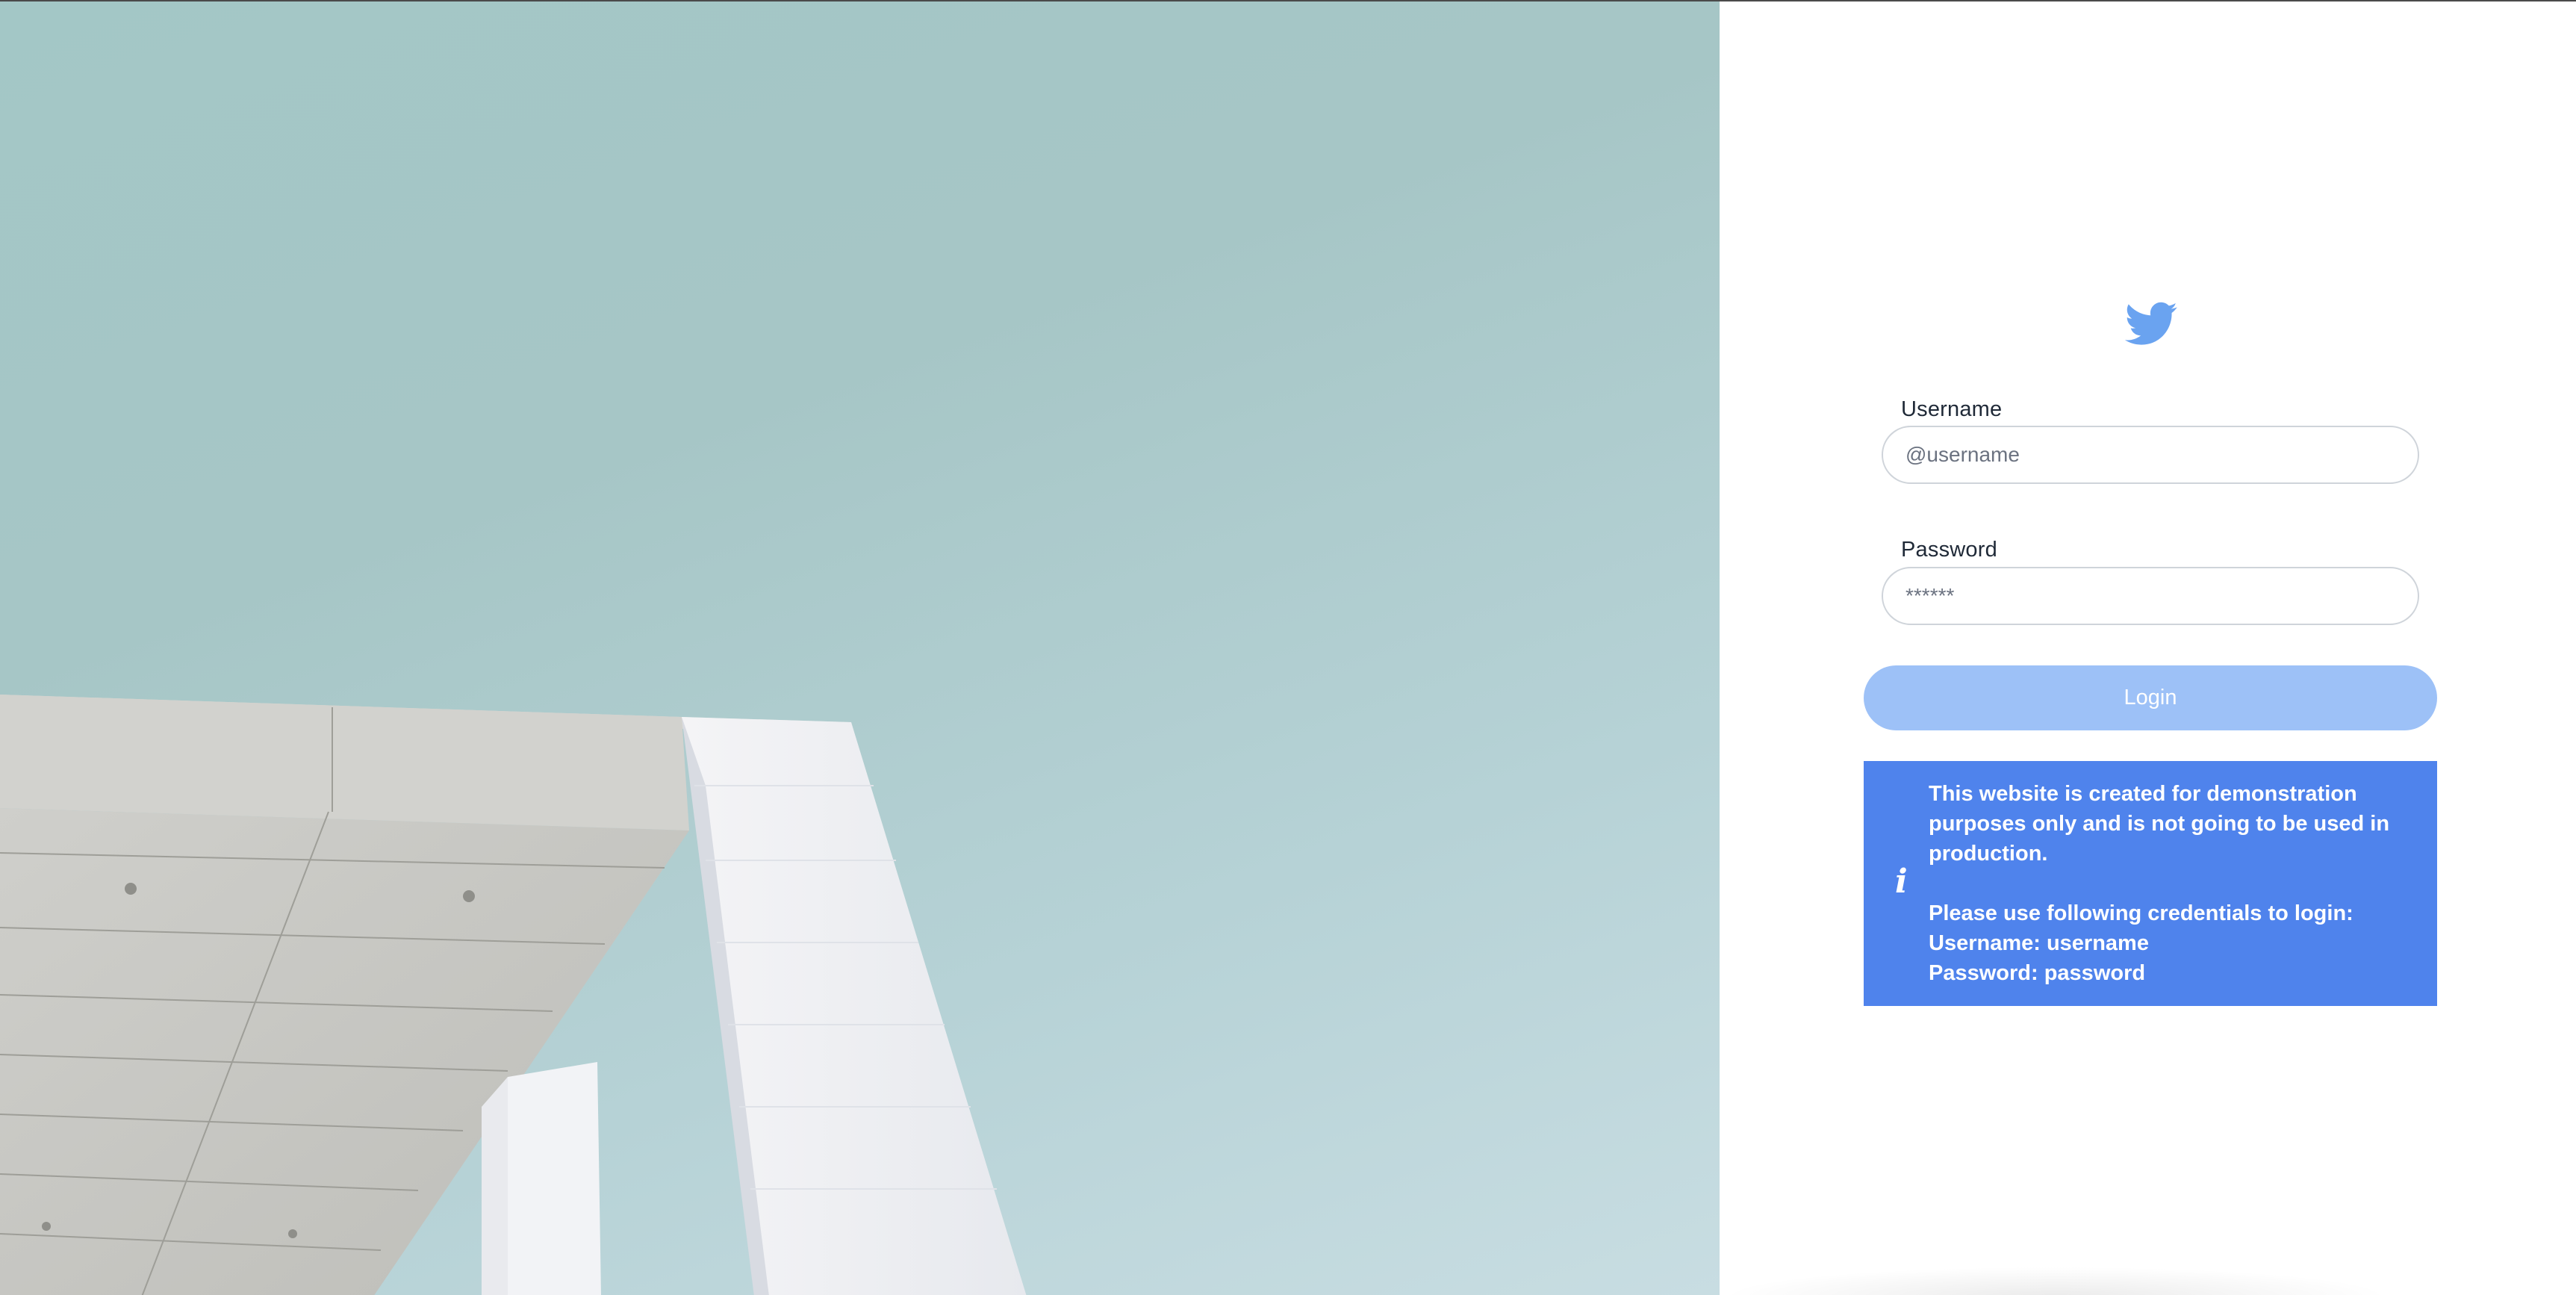  What do you see at coordinates (2152, 323) in the screenshot?
I see `twitter-bird-icon` at bounding box center [2152, 323].